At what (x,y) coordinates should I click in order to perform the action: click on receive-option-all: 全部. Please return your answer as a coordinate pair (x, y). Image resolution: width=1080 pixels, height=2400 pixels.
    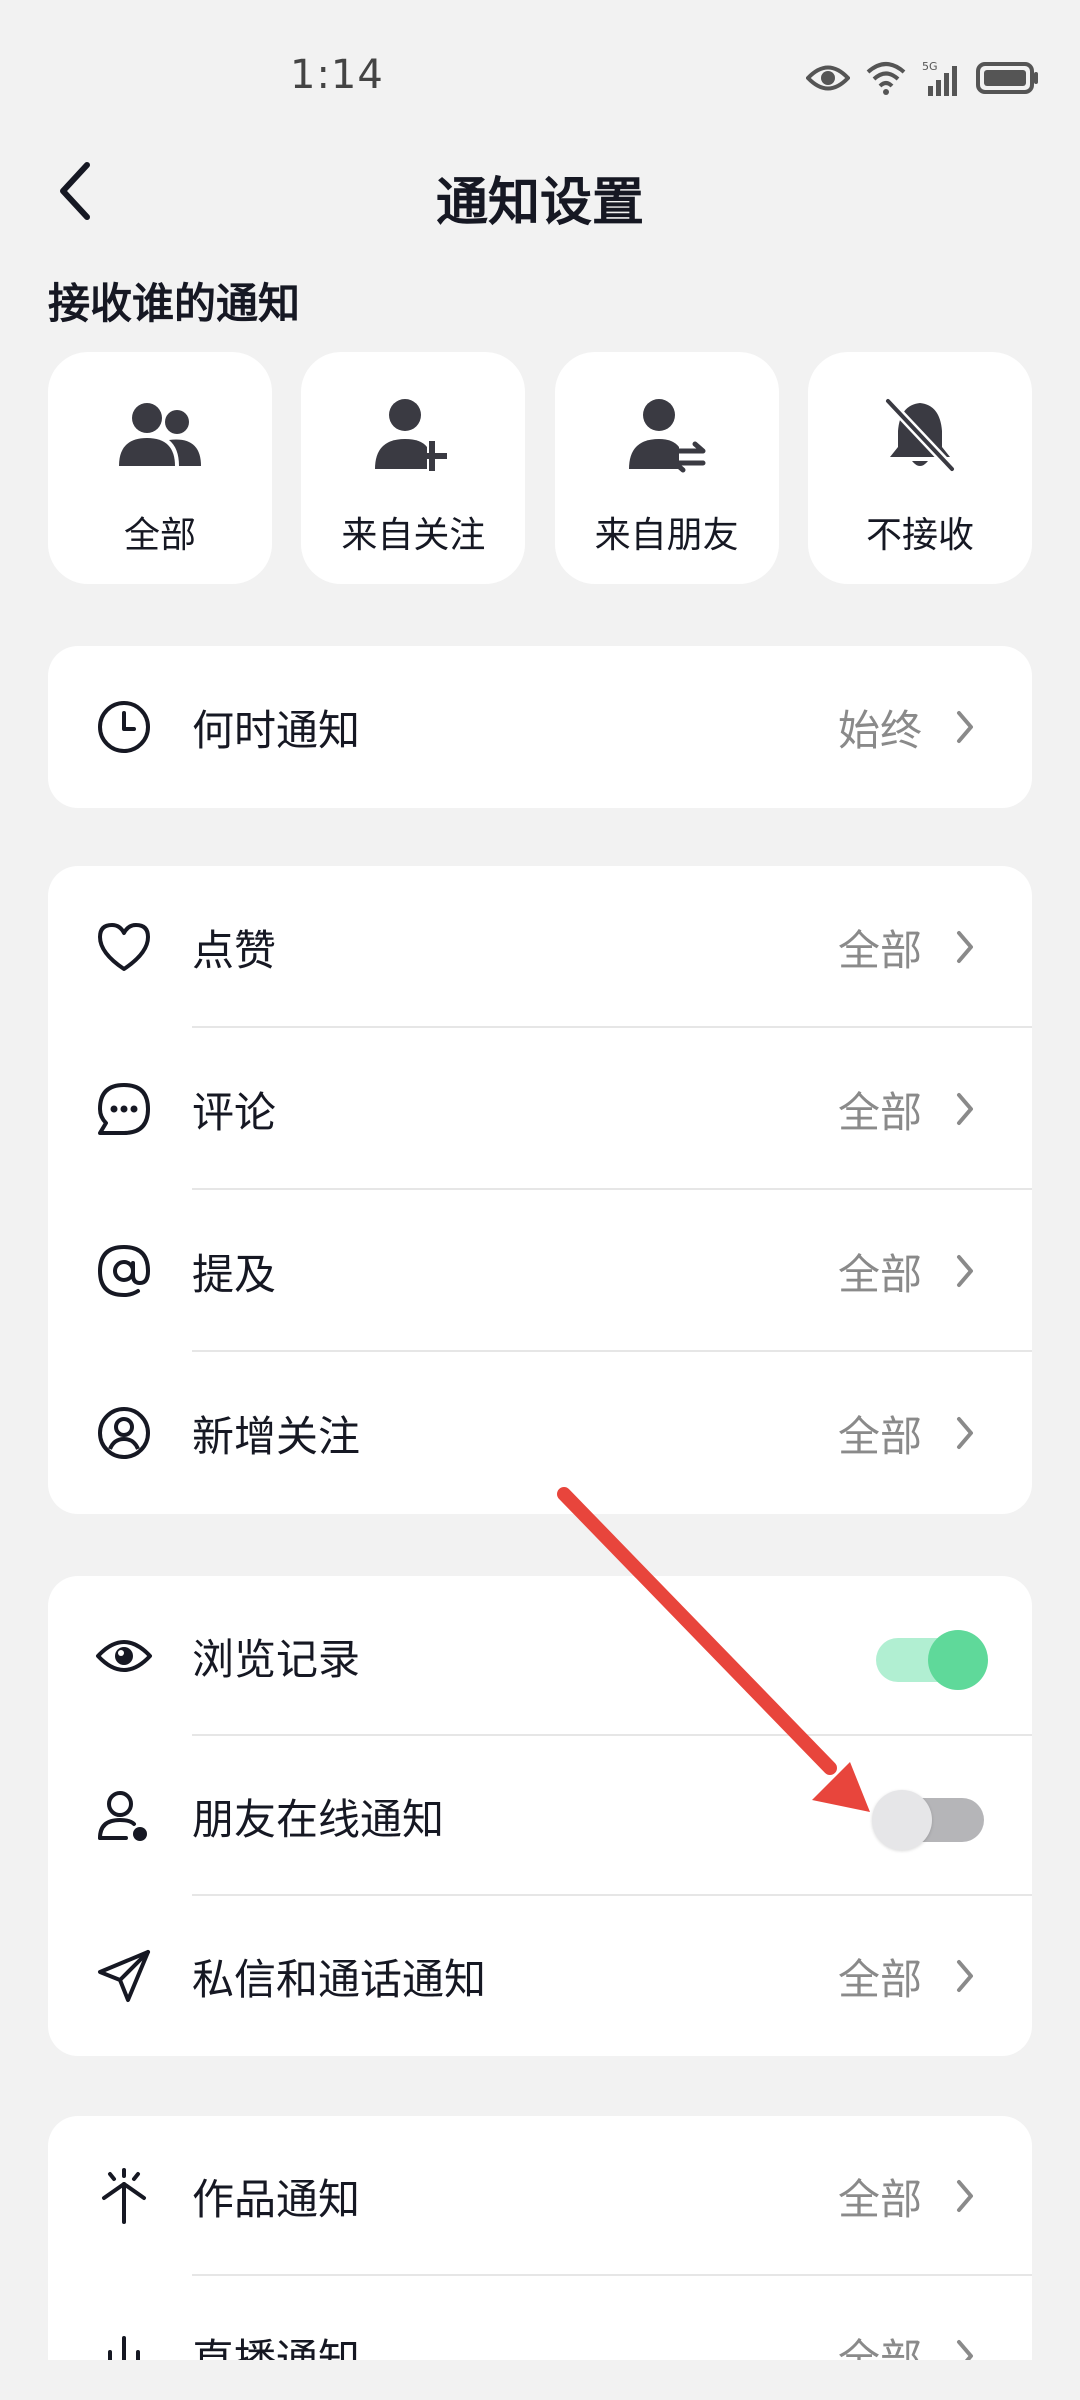
    Looking at the image, I should click on (160, 468).